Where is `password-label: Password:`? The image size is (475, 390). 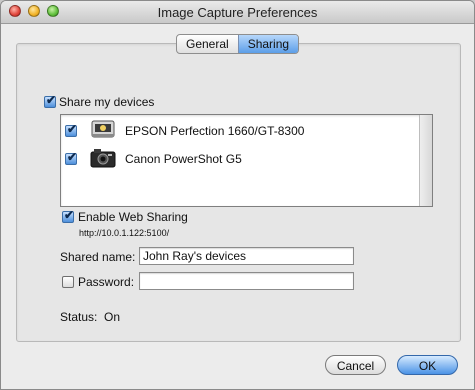 password-label: Password: is located at coordinates (106, 282).